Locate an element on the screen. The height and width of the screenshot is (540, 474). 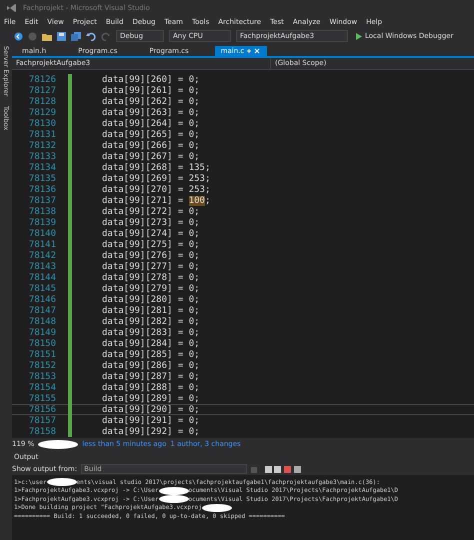
line-number: 78127 is located at coordinates (42, 91).